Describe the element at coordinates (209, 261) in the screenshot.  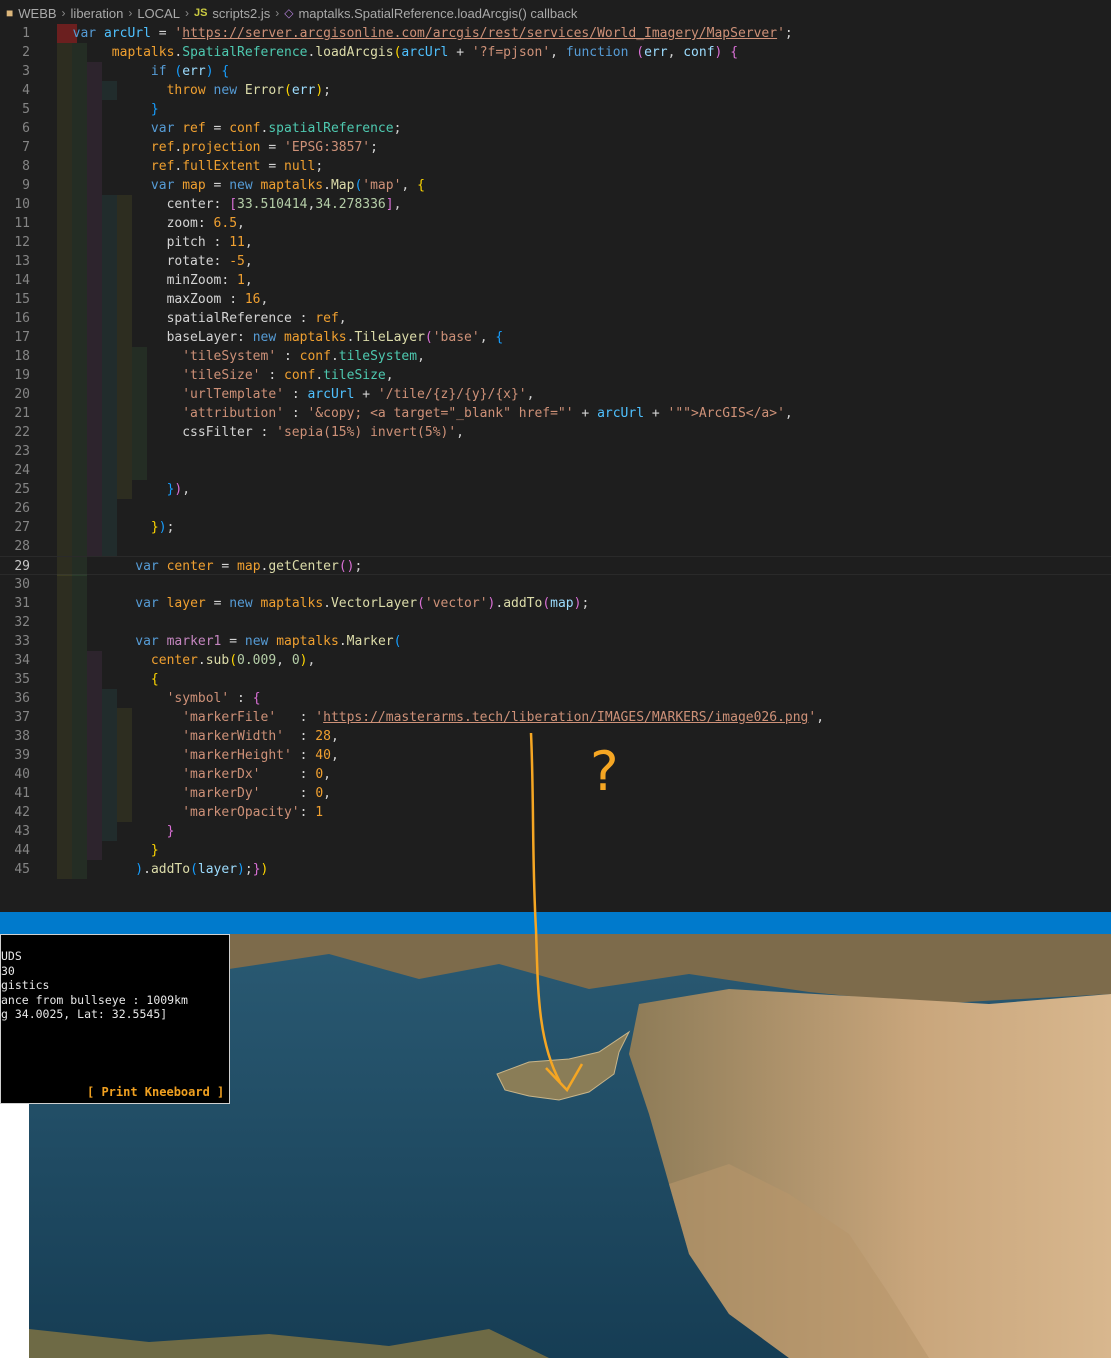
I see `code-text: rotate: -5,` at that location.